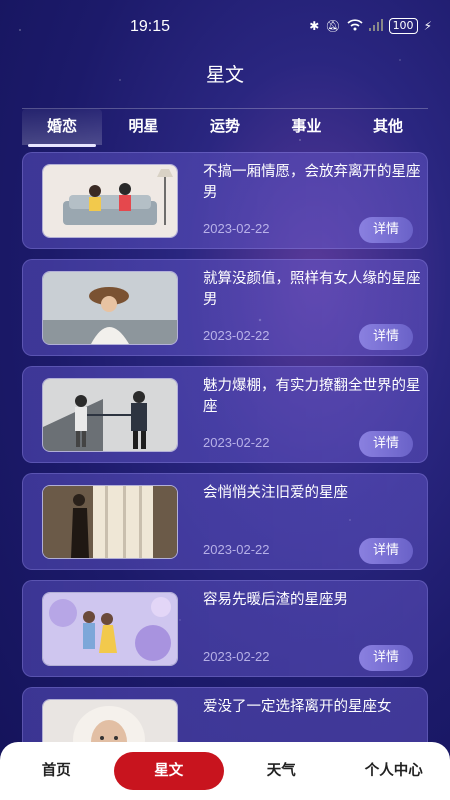 This screenshot has height=800, width=450. Describe the element at coordinates (314, 26) in the screenshot. I see `bluetooth-icon: ✱` at that location.